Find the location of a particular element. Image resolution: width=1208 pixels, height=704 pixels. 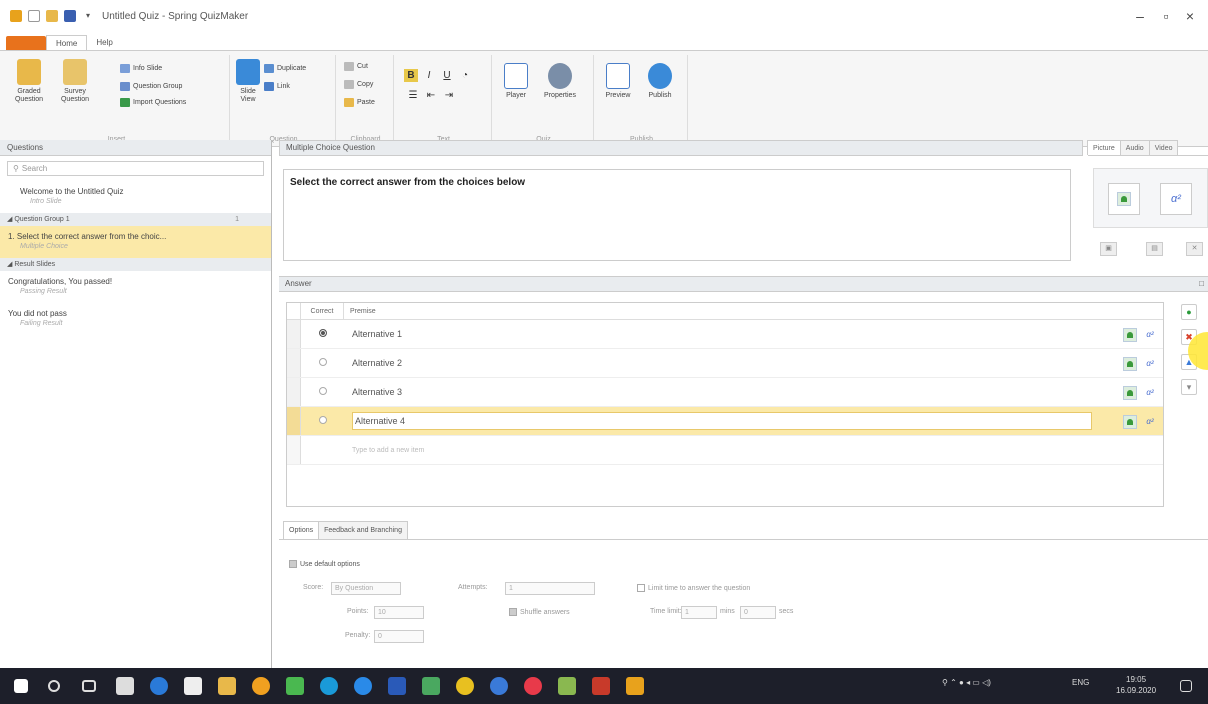

bold-button: B is located at coordinates (411, 75).